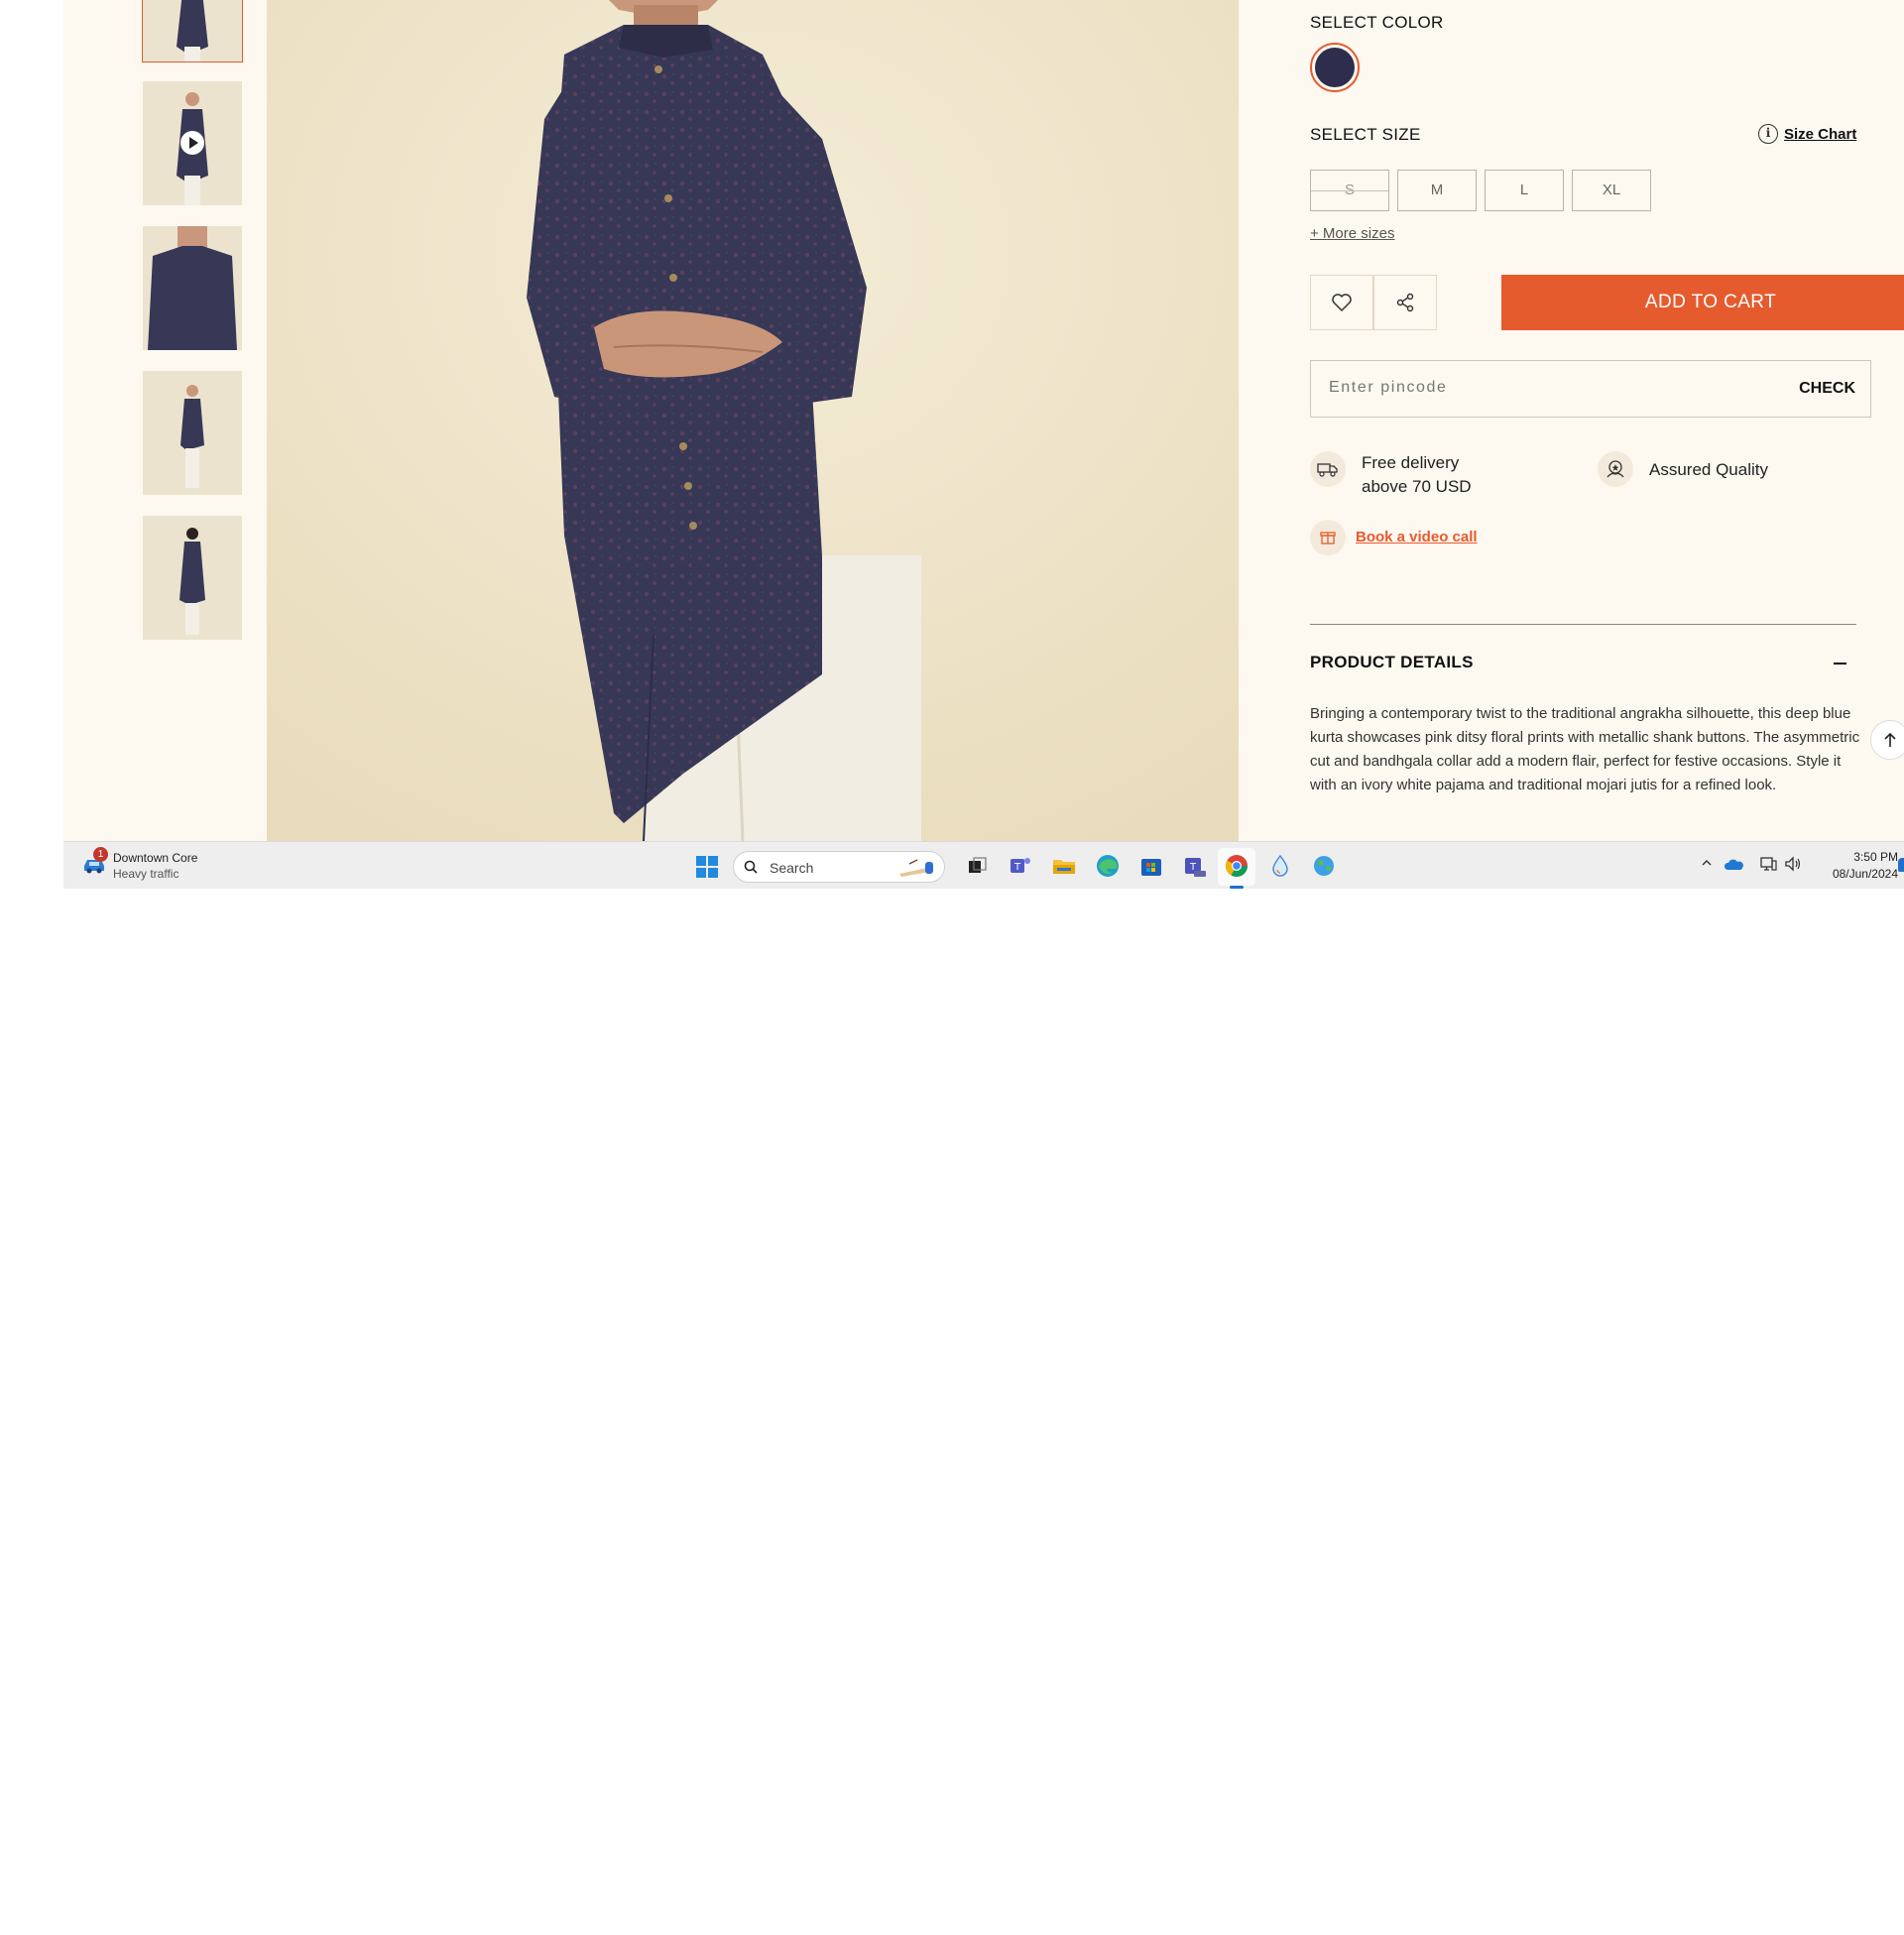 The image size is (1904, 1935). I want to click on chrome-running-indicator, so click(1237, 887).